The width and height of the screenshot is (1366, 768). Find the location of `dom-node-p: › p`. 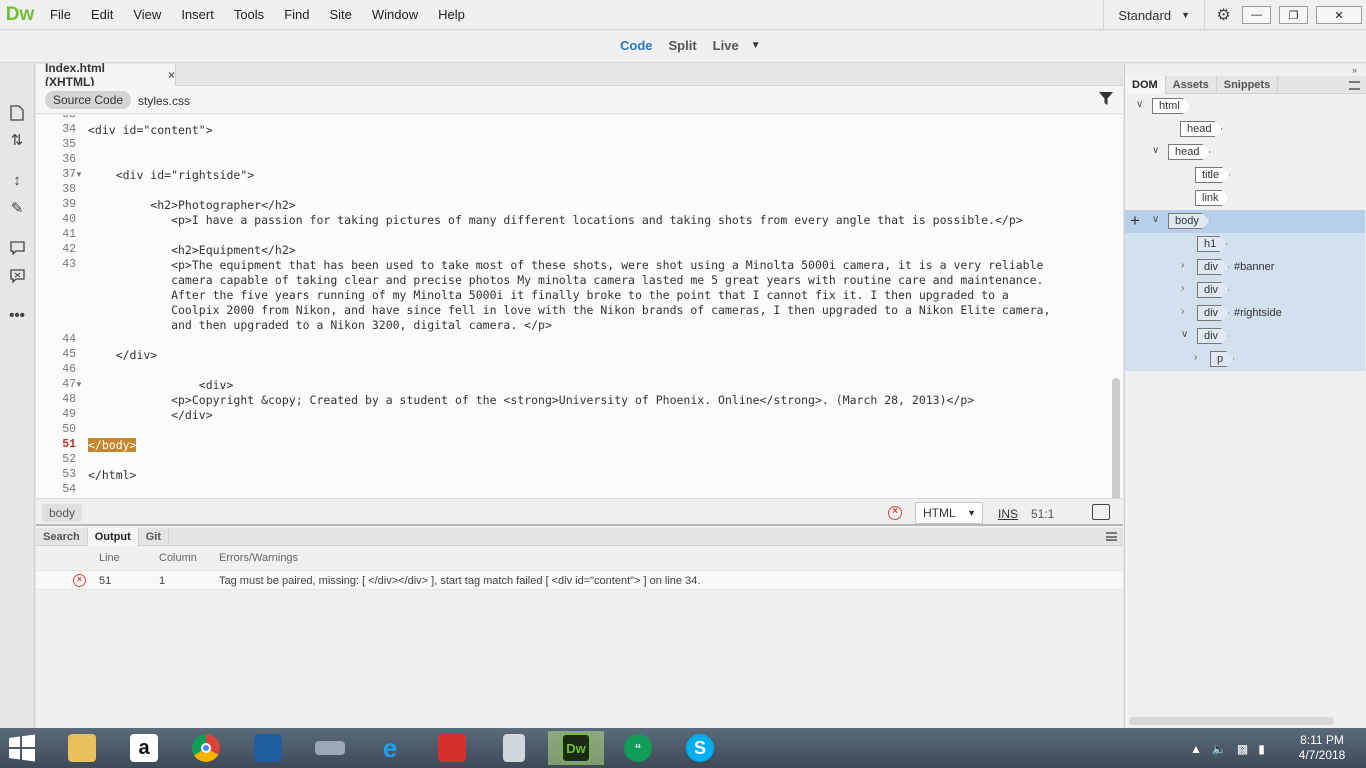

dom-node-p: › p is located at coordinates (1245, 359).